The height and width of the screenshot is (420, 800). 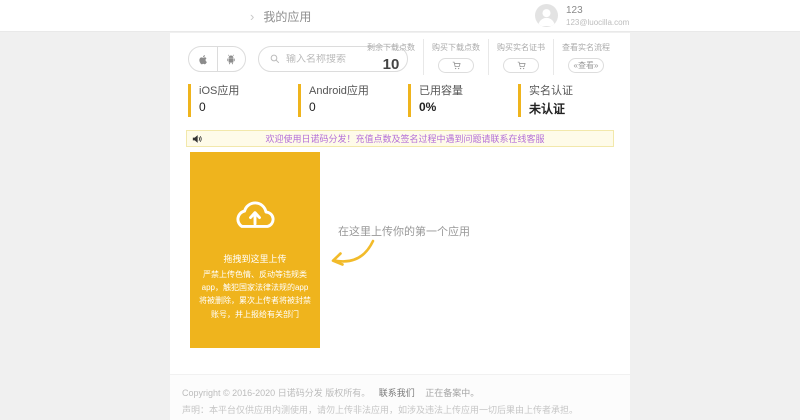 I want to click on buy-points: 购买下载点数, so click(x=455, y=57).